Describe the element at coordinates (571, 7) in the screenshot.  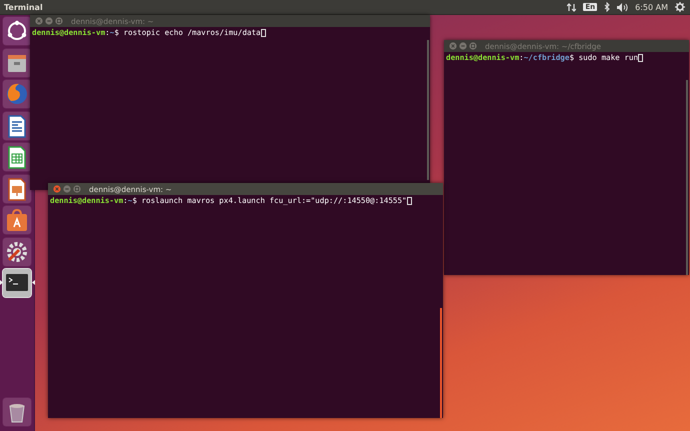
I see `network-icon` at that location.